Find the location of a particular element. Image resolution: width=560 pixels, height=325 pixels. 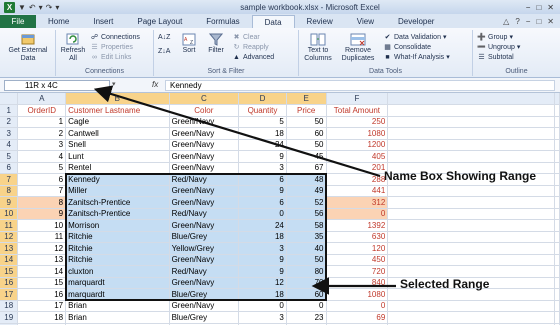

name-box-annotation: Name Box Showing Range is located at coordinates (460, 176).